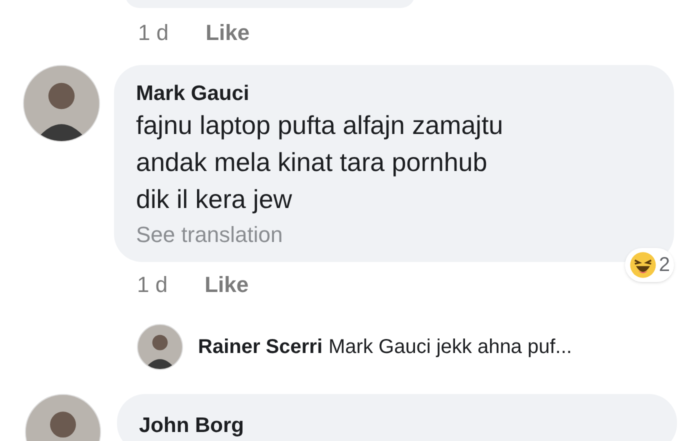 The height and width of the screenshot is (441, 700). Describe the element at coordinates (642, 265) in the screenshot. I see `laughing-emoji-icon` at that location.